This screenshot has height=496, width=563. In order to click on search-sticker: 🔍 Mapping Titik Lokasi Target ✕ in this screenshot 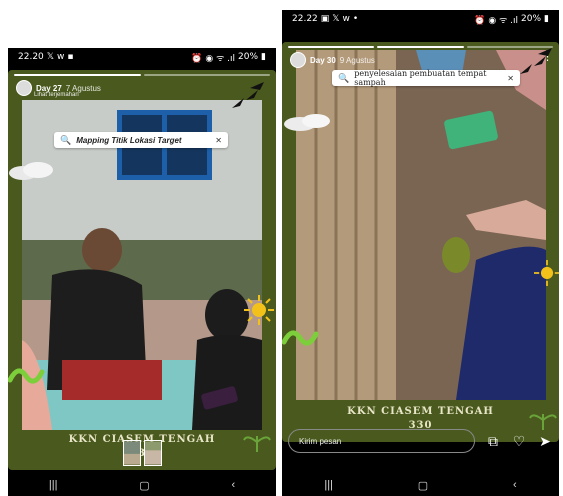, I will do `click(141, 140)`.